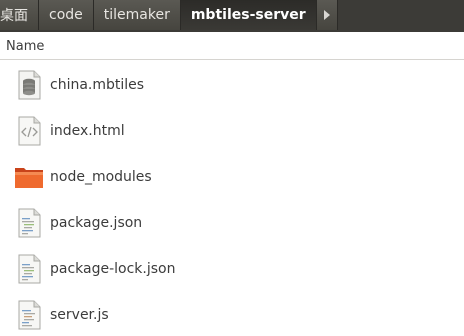  What do you see at coordinates (232, 314) in the screenshot?
I see `file-row-server-js: server.js` at bounding box center [232, 314].